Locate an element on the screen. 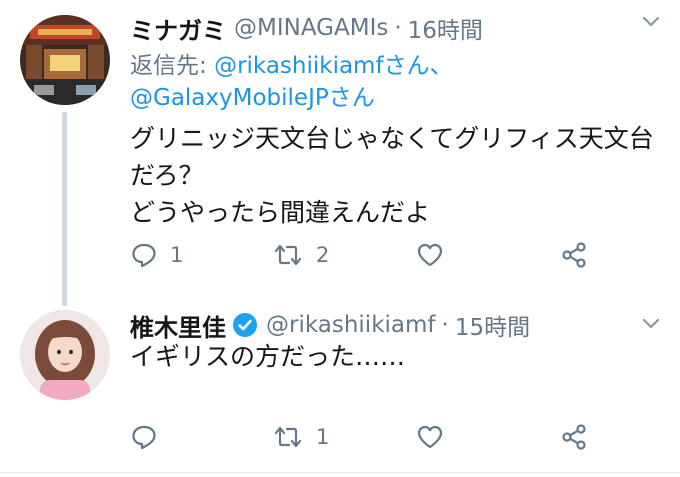 This screenshot has width=680, height=477. reply-button is located at coordinates (150, 437).